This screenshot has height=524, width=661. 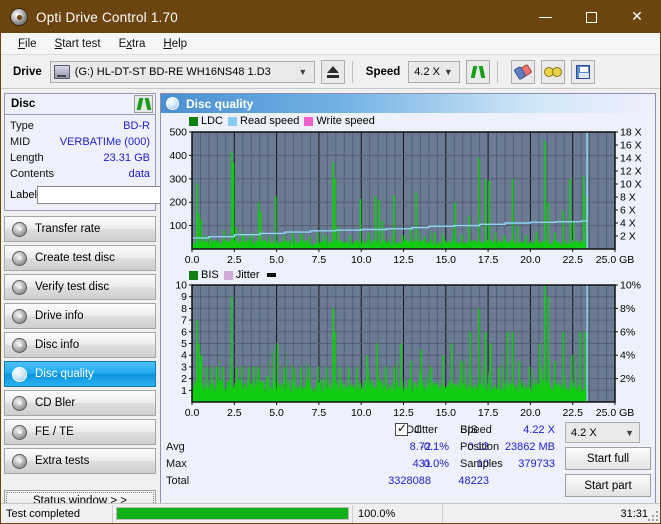 What do you see at coordinates (434, 71) in the screenshot?
I see `speed-select: 4.2 X ▼` at bounding box center [434, 71].